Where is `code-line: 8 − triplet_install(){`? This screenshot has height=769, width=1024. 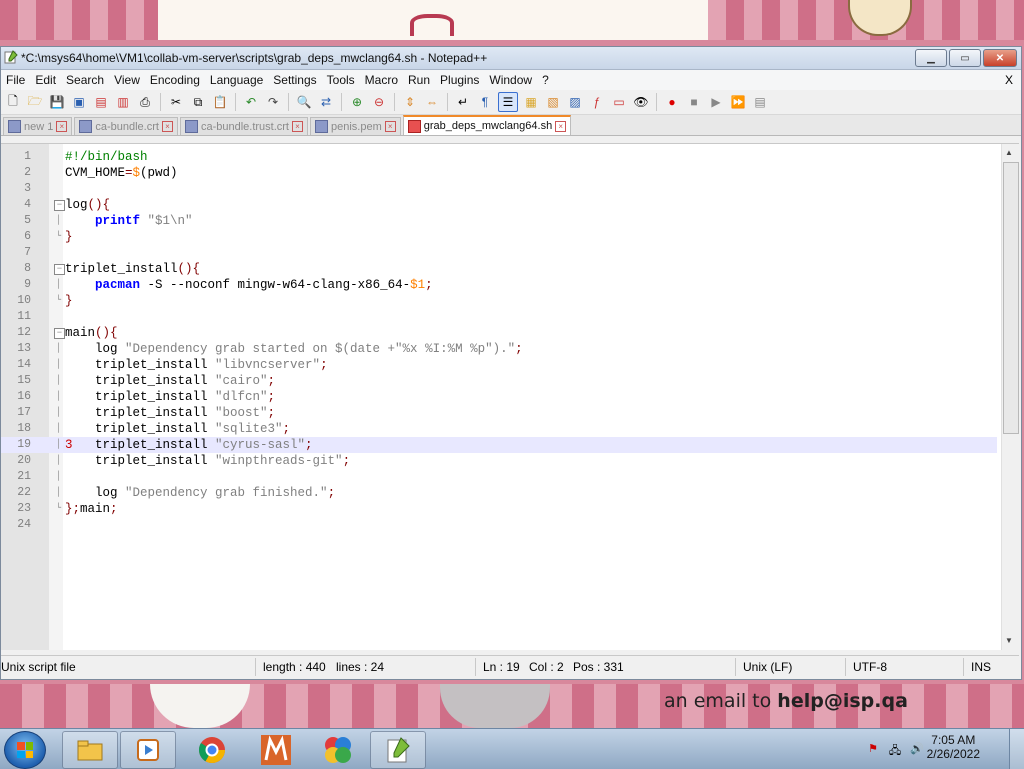 code-line: 8 − triplet_install(){ is located at coordinates (499, 269).